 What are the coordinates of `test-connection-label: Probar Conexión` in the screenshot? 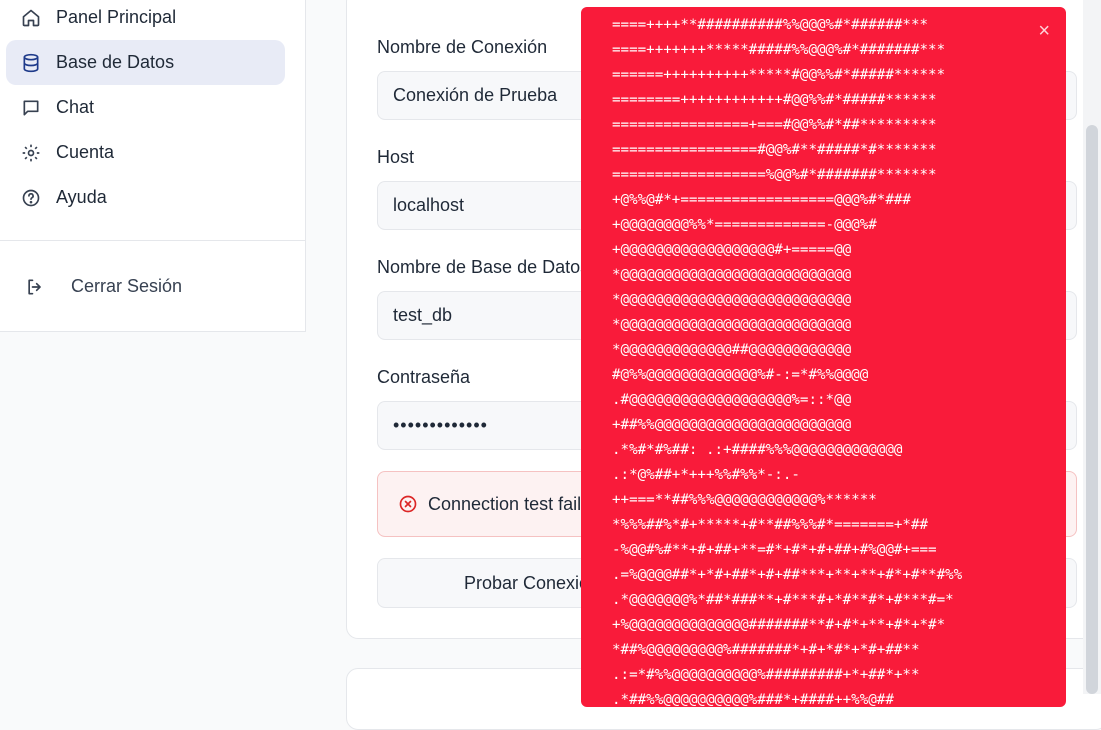 It's located at (532, 583).